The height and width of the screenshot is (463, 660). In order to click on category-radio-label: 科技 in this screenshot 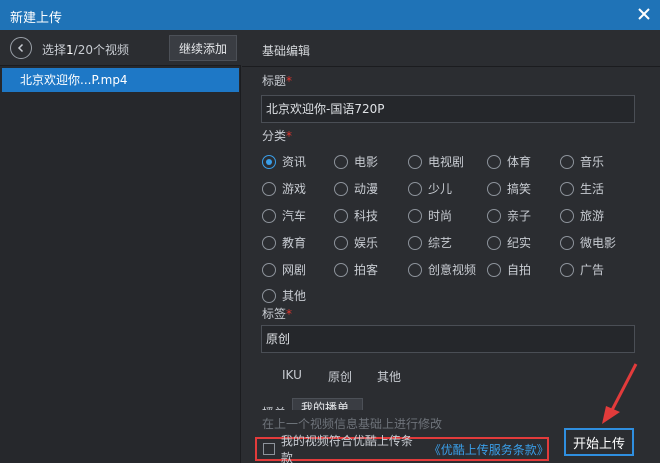, I will do `click(366, 216)`.